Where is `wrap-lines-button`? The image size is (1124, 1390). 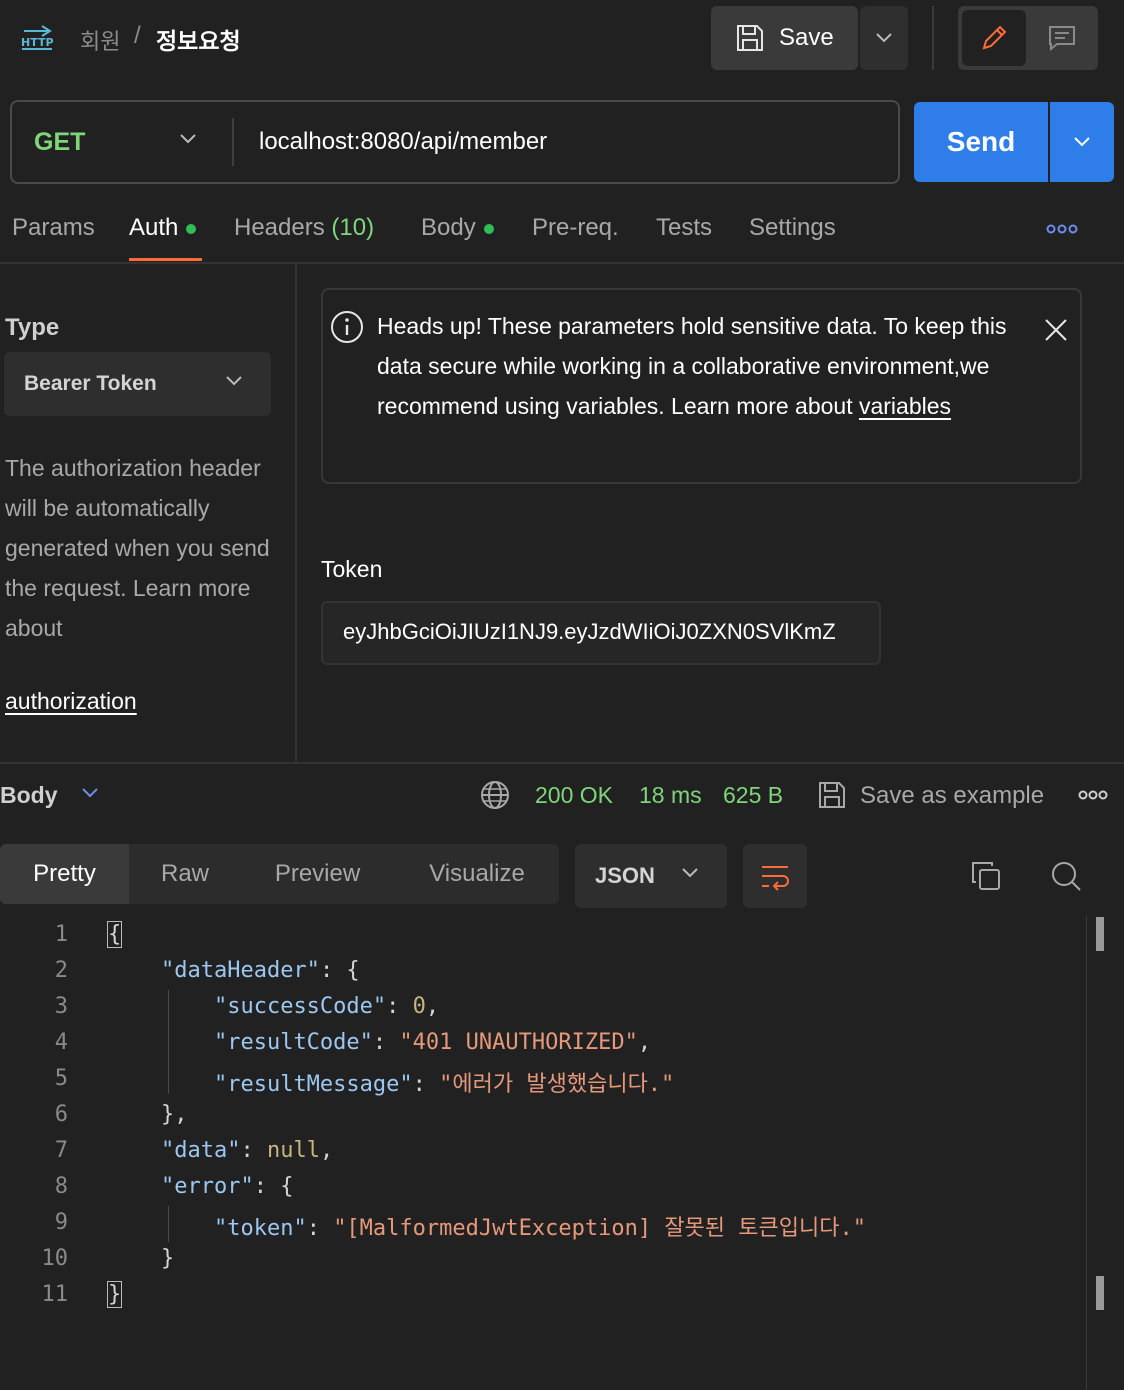
wrap-lines-button is located at coordinates (775, 876).